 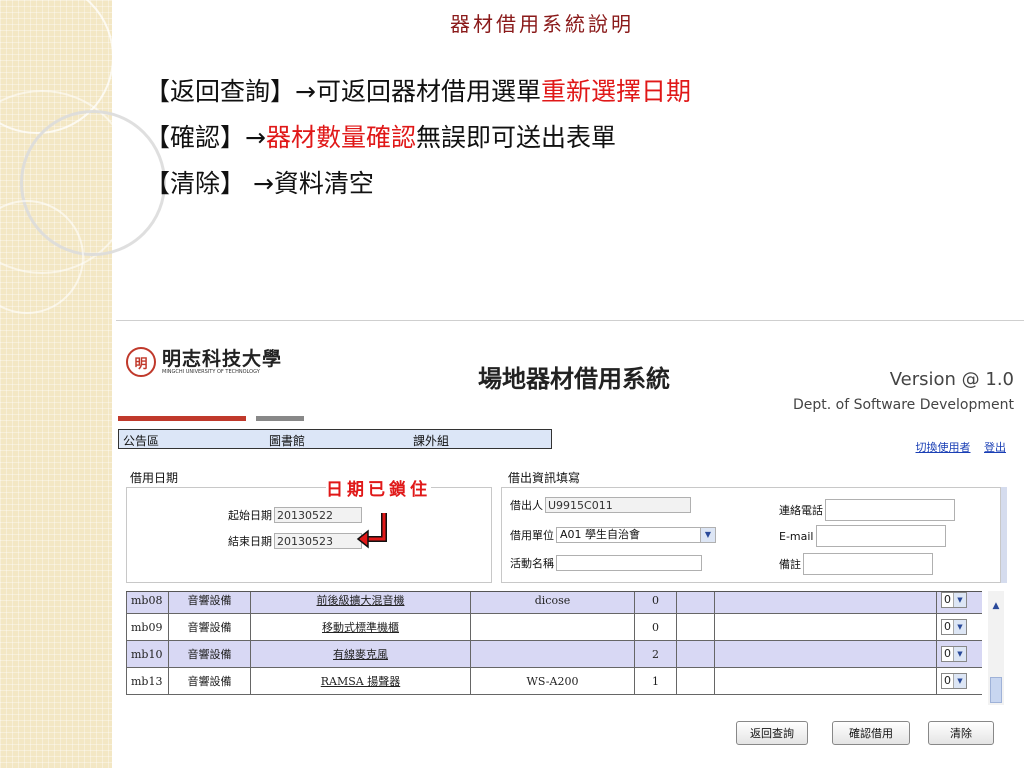 I want to click on instruction-line-confirm: 【確認】→器材數量確認無誤即可送出表單, so click(x=380, y=136).